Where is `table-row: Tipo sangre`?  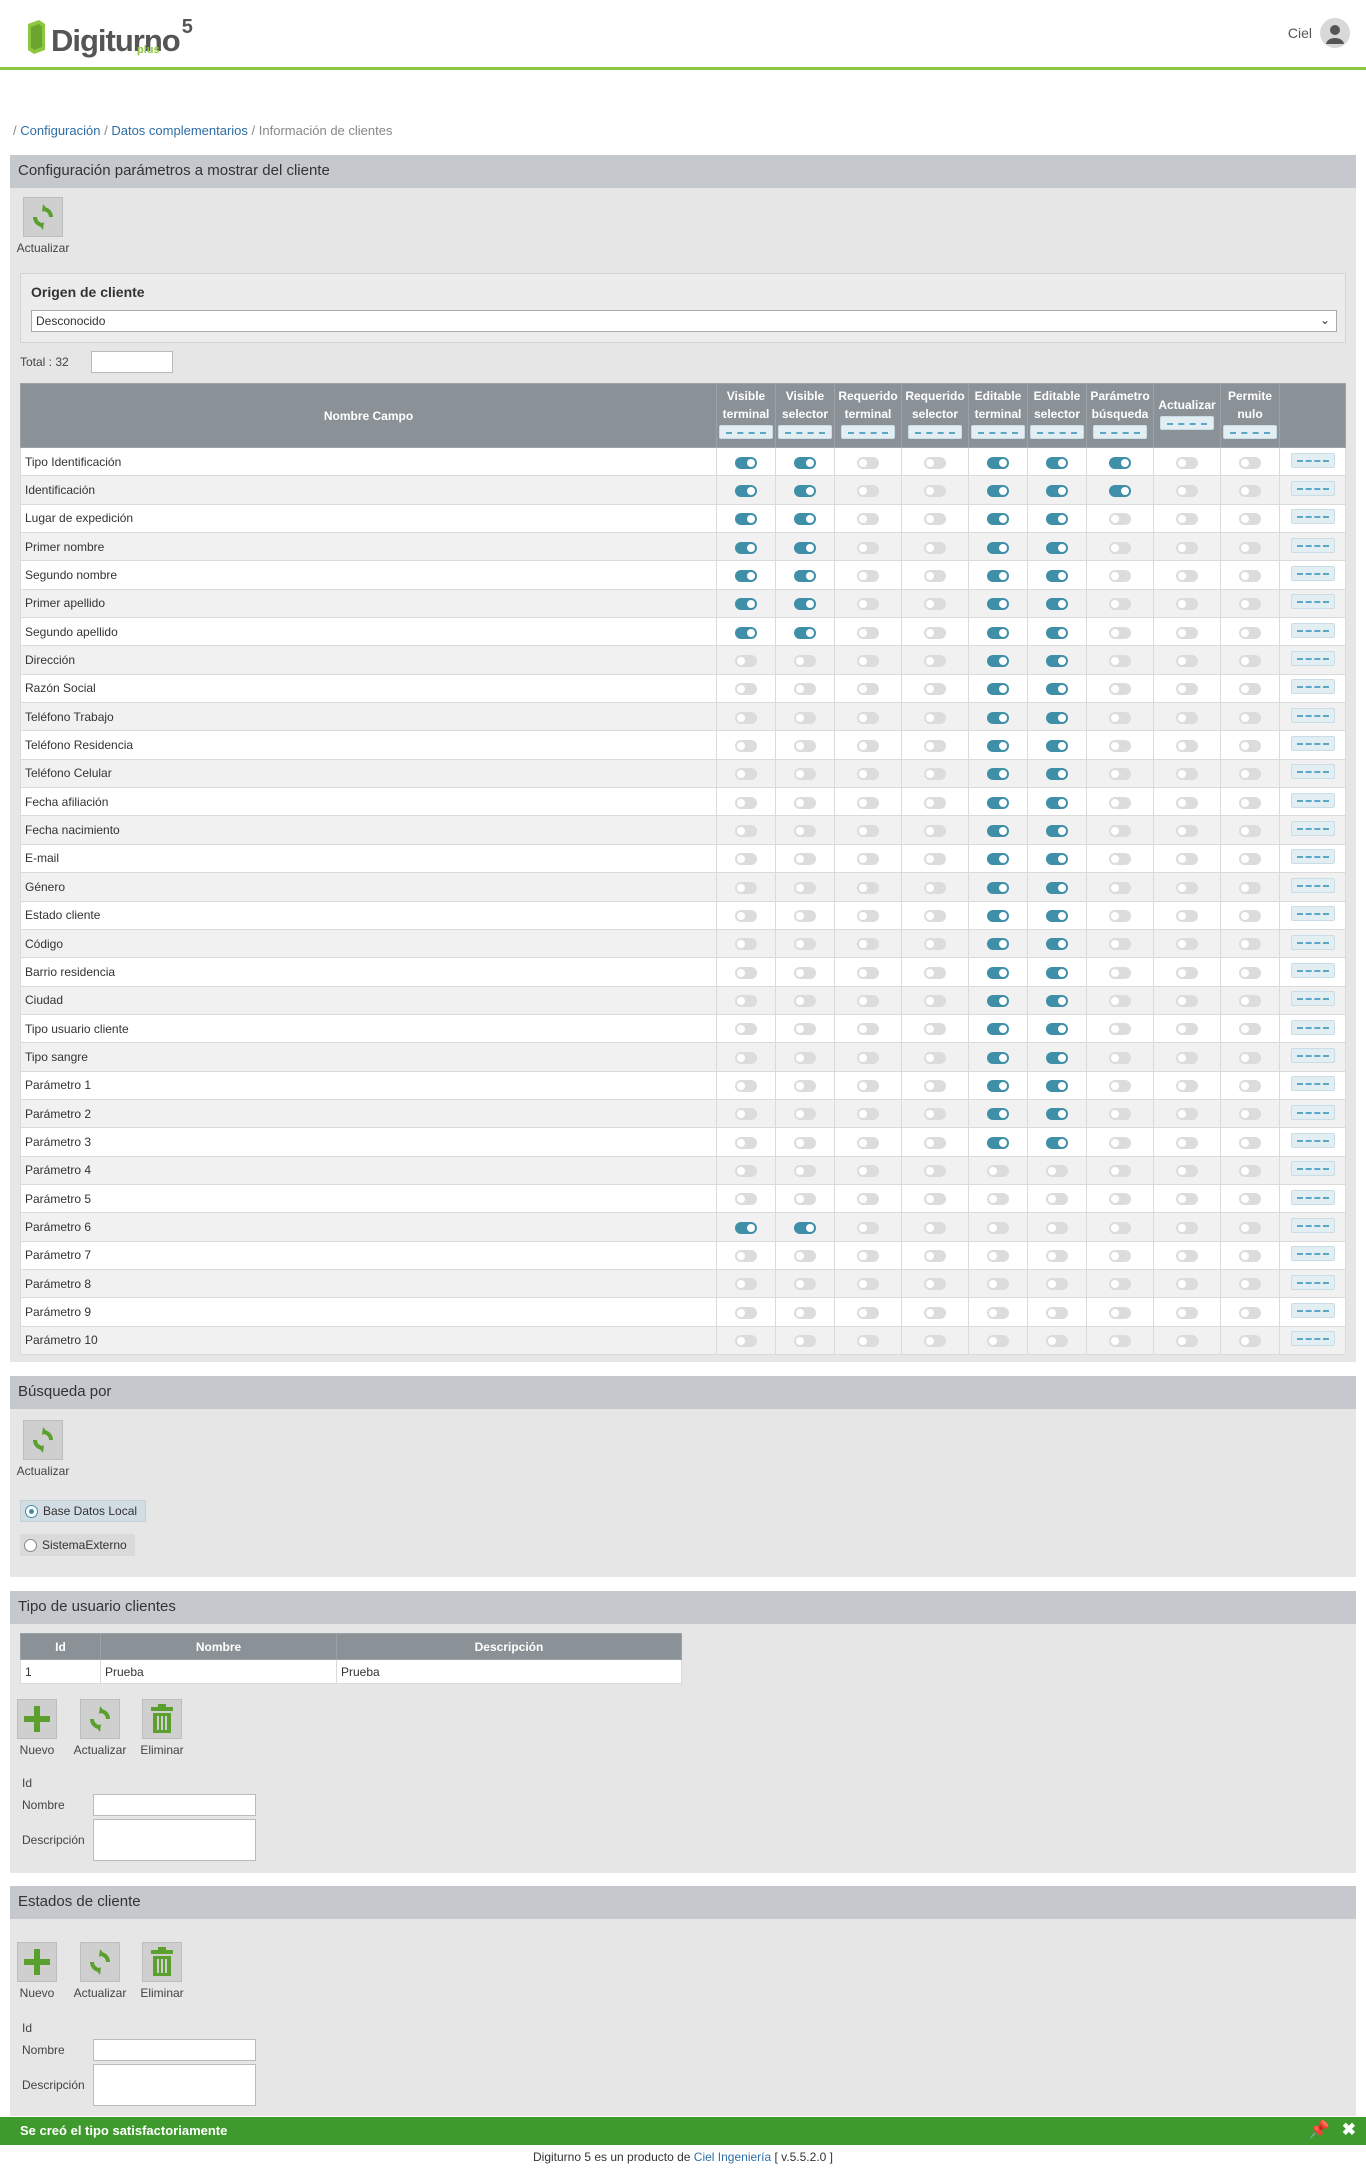
table-row: Tipo sangre is located at coordinates (683, 1057).